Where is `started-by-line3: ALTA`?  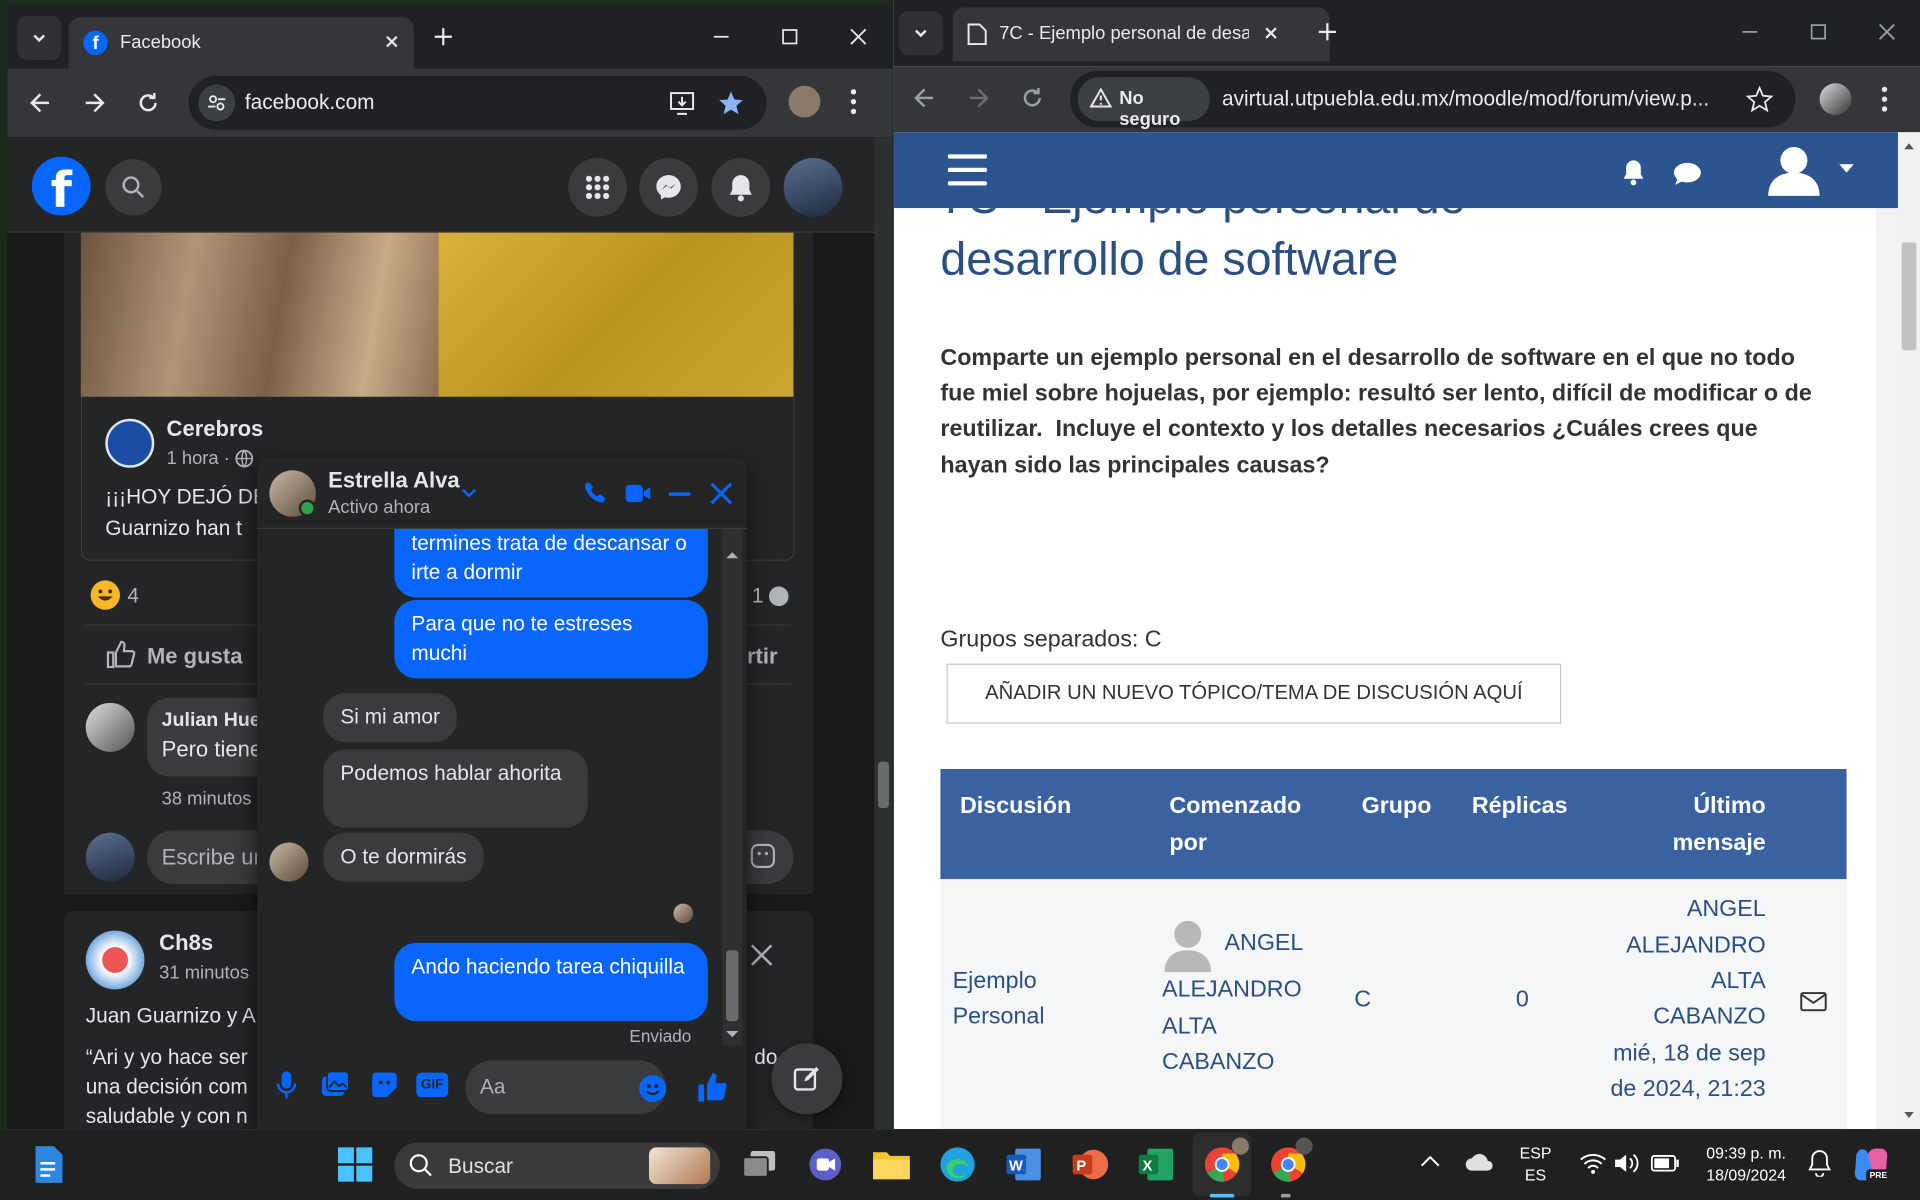
started-by-line3: ALTA is located at coordinates (1189, 1027).